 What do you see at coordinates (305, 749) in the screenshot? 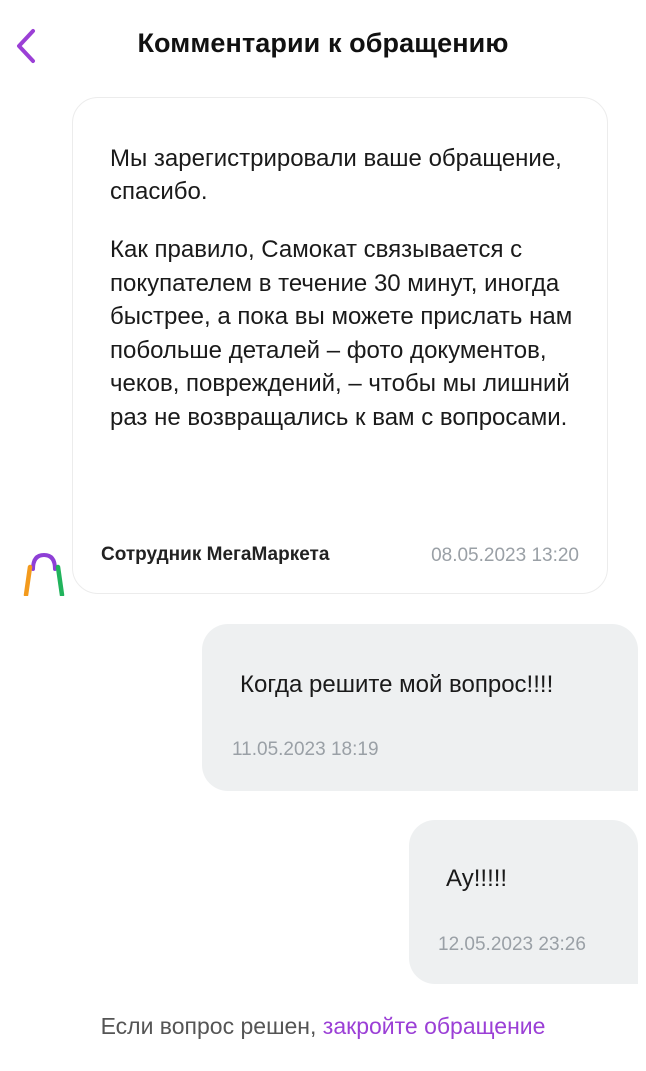
I see `message-timestamp: 11.05.2023 18:19` at bounding box center [305, 749].